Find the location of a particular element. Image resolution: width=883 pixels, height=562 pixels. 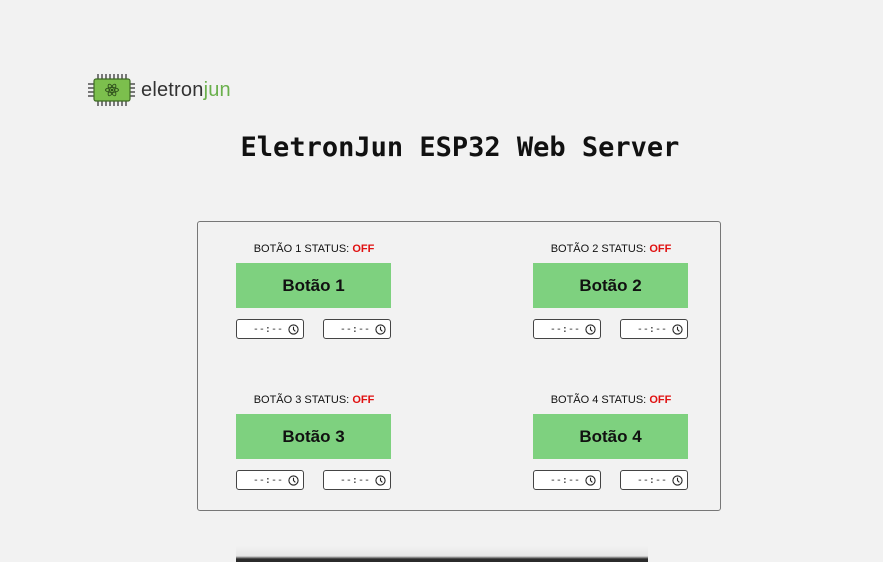

bottom-panel-edge is located at coordinates (442, 554).